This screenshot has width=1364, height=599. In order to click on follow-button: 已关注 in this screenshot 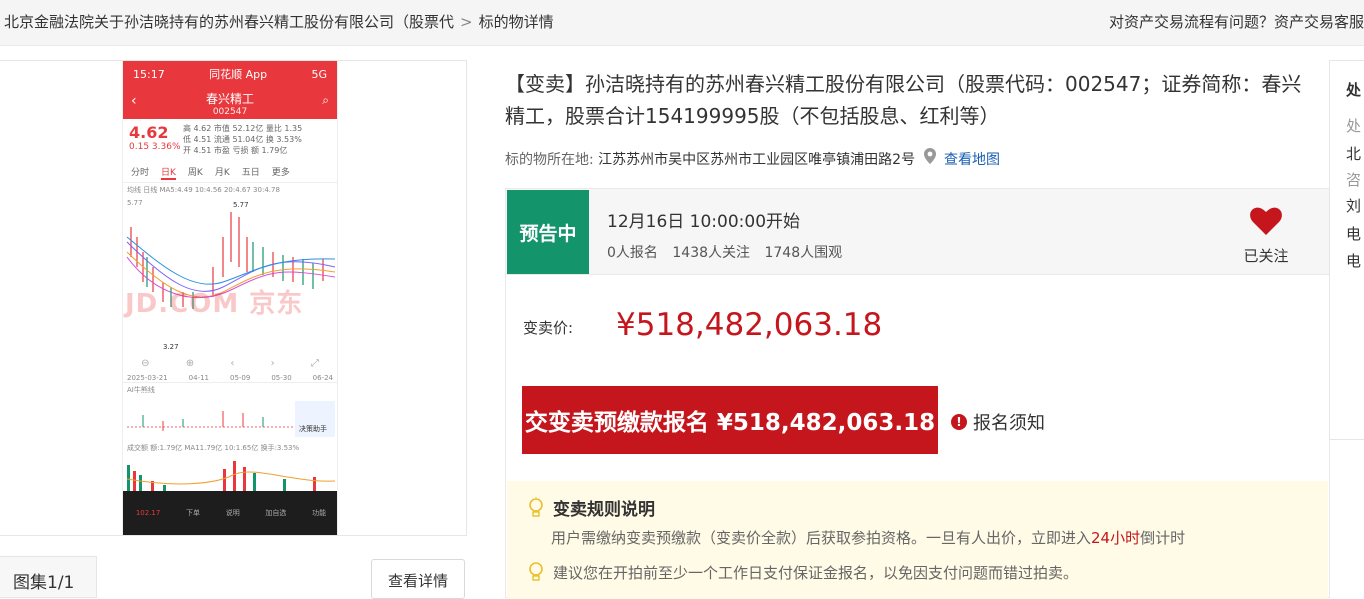, I will do `click(1266, 239)`.